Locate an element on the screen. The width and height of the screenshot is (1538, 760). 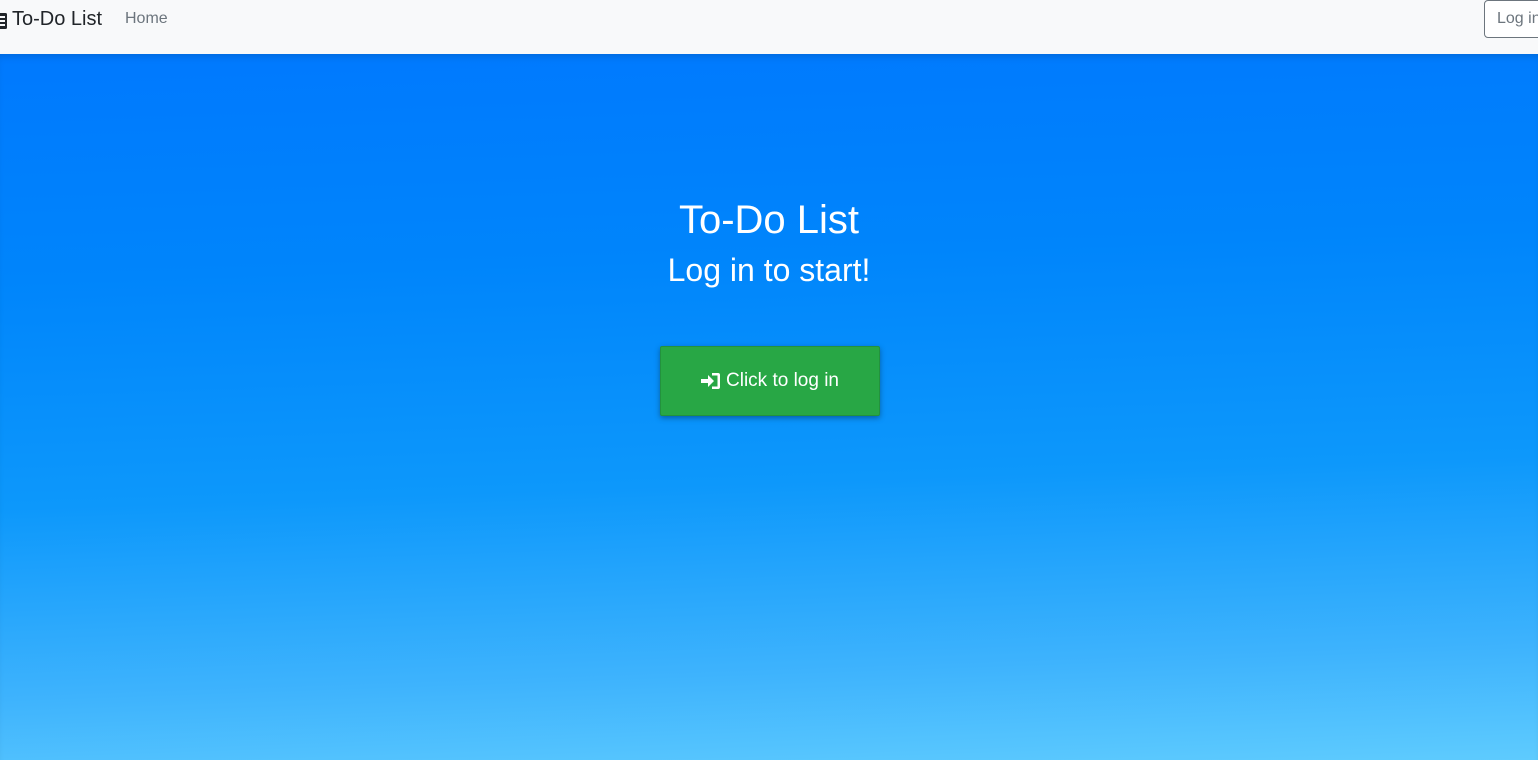
sign-in-icon is located at coordinates (711, 381).